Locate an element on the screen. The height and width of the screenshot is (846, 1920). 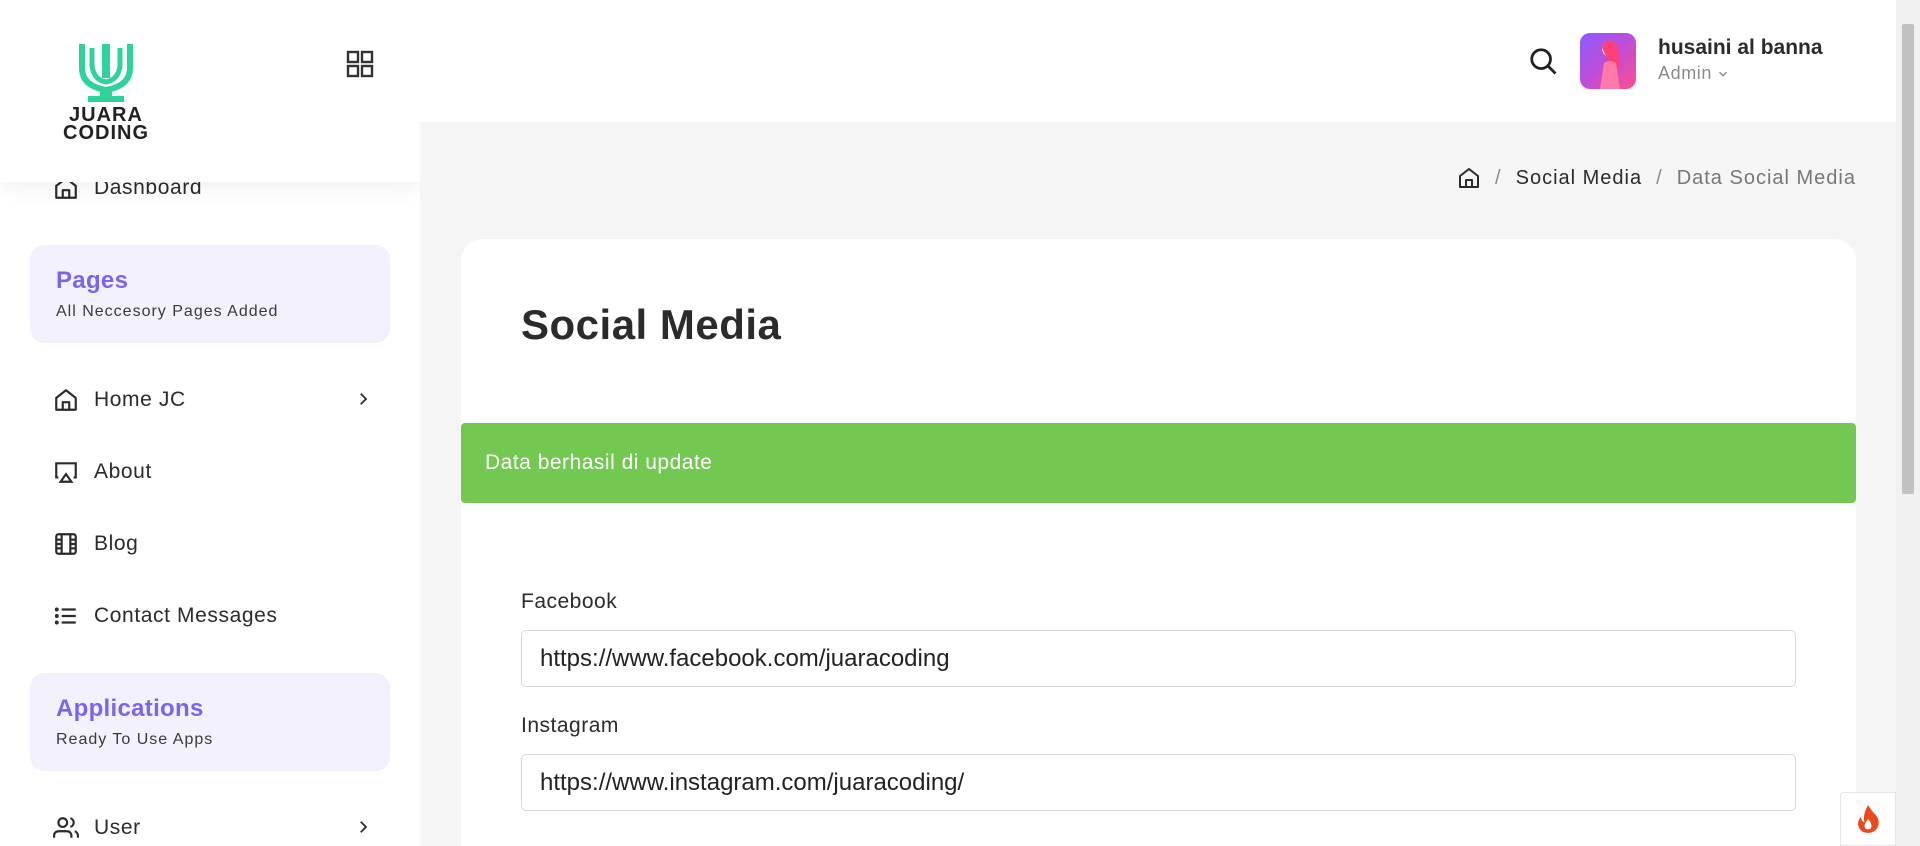
user-role-dropdown: Admin is located at coordinates (1694, 73).